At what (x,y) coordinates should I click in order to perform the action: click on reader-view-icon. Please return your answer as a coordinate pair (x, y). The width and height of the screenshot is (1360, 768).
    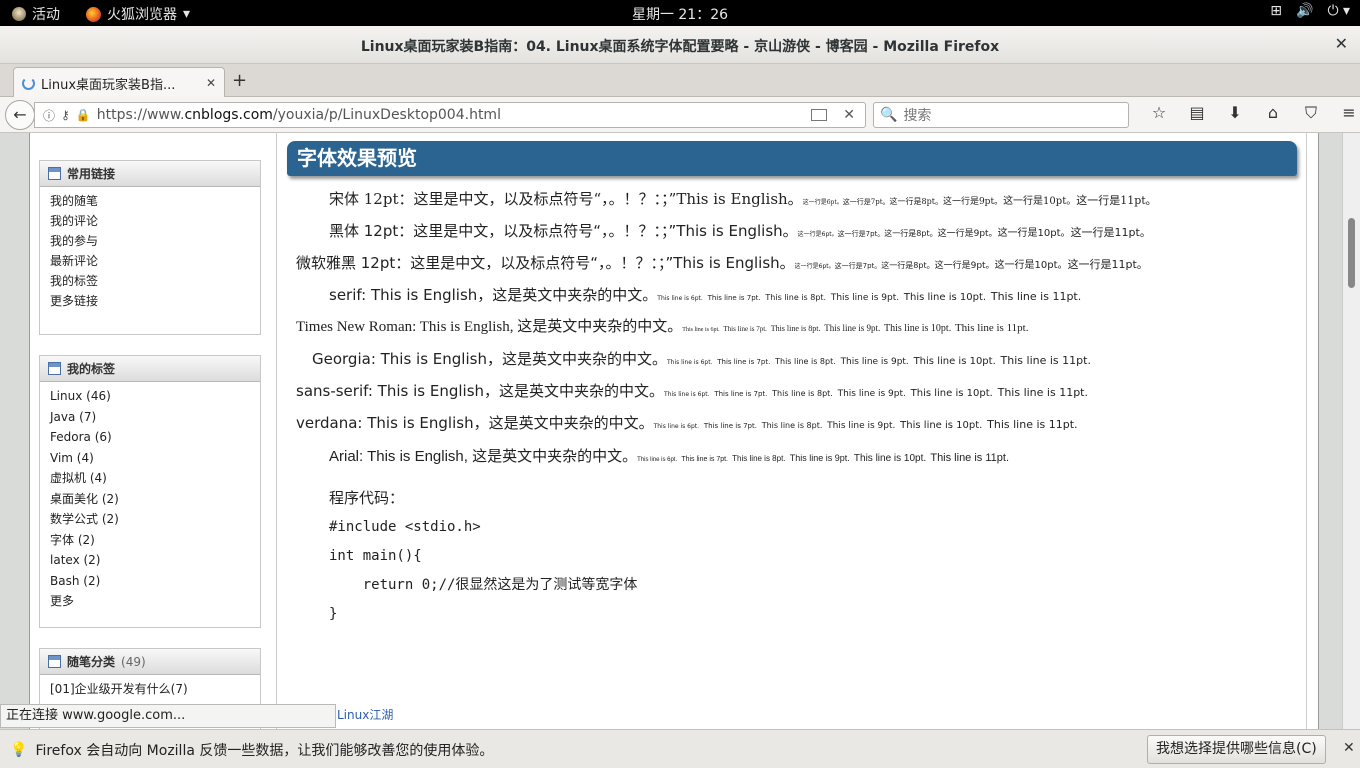
    Looking at the image, I should click on (819, 115).